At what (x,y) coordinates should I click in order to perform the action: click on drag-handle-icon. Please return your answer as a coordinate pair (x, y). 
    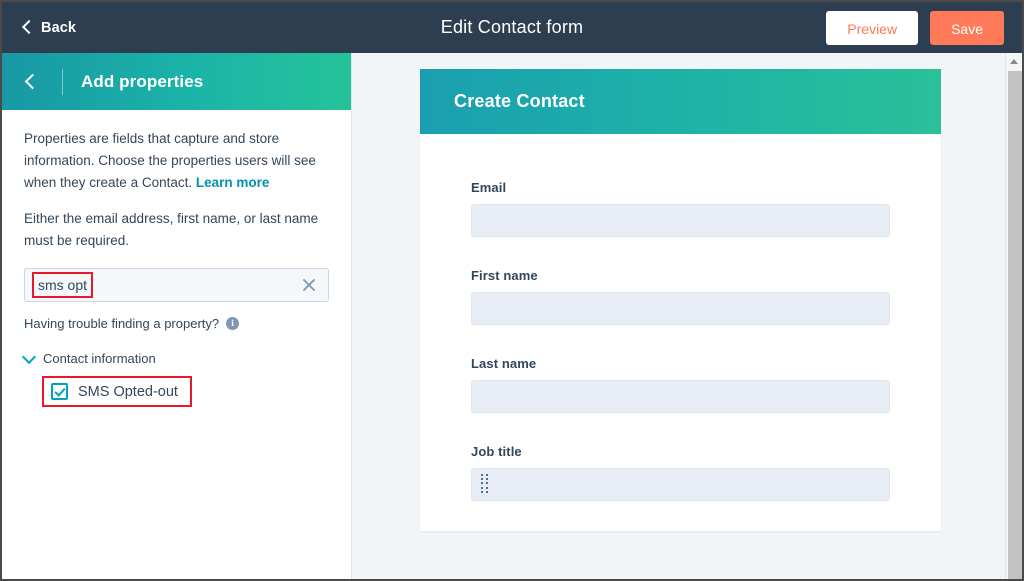
    Looking at the image, I should click on (484, 484).